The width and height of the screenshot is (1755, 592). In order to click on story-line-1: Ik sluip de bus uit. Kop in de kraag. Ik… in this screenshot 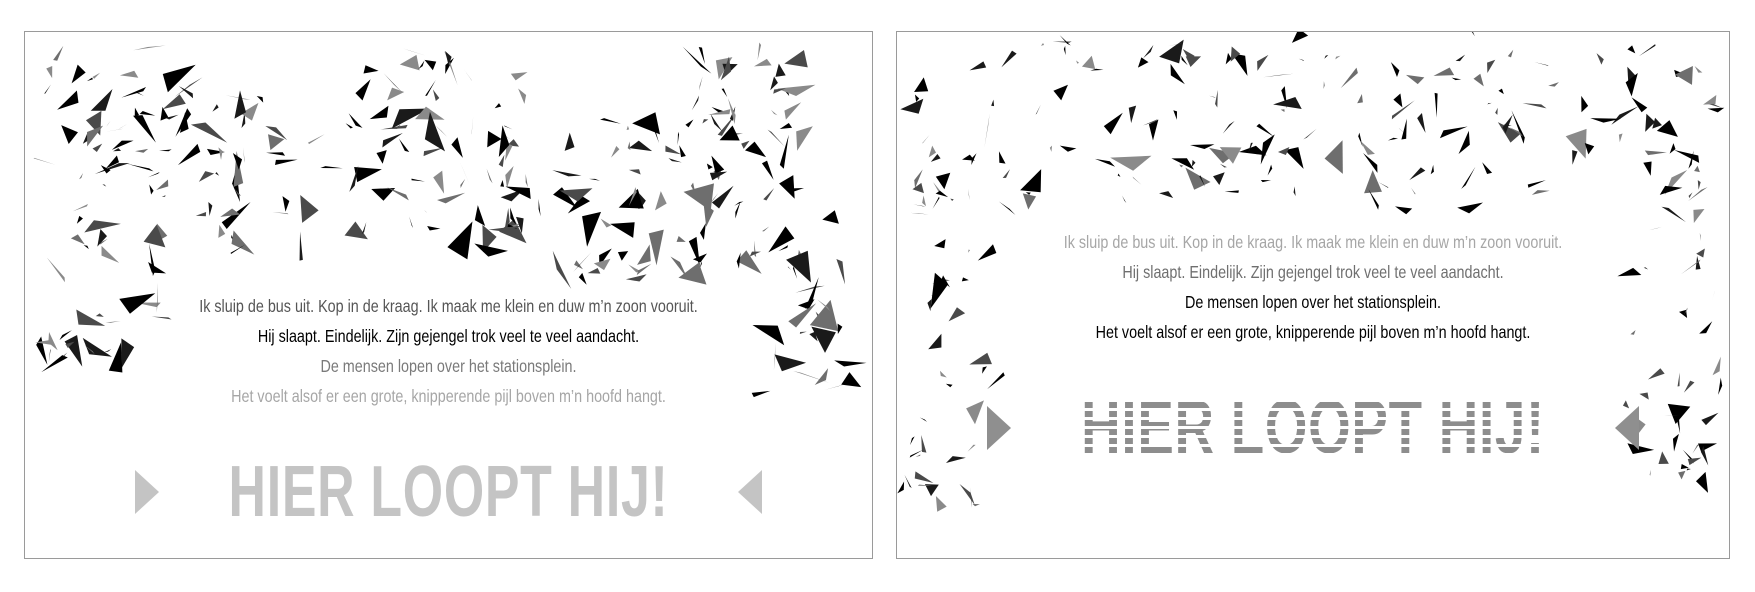, I will do `click(1313, 242)`.